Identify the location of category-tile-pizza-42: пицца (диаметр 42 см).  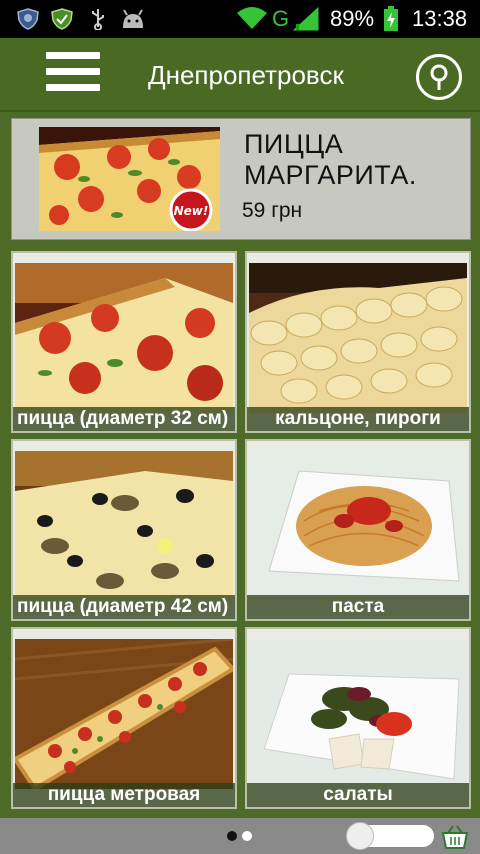
(124, 530).